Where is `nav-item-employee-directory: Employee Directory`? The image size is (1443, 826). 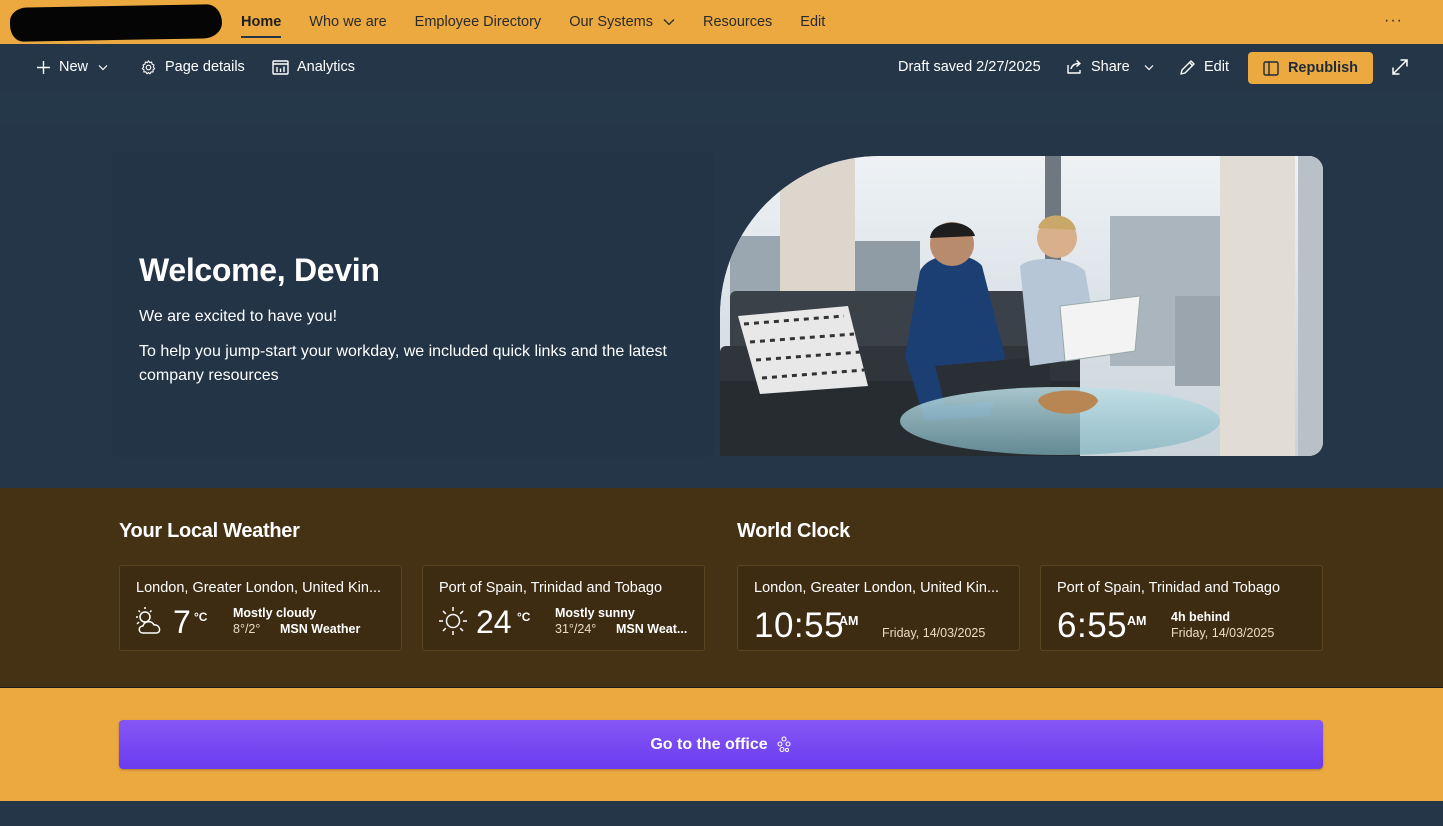
nav-item-employee-directory: Employee Directory is located at coordinates (478, 22).